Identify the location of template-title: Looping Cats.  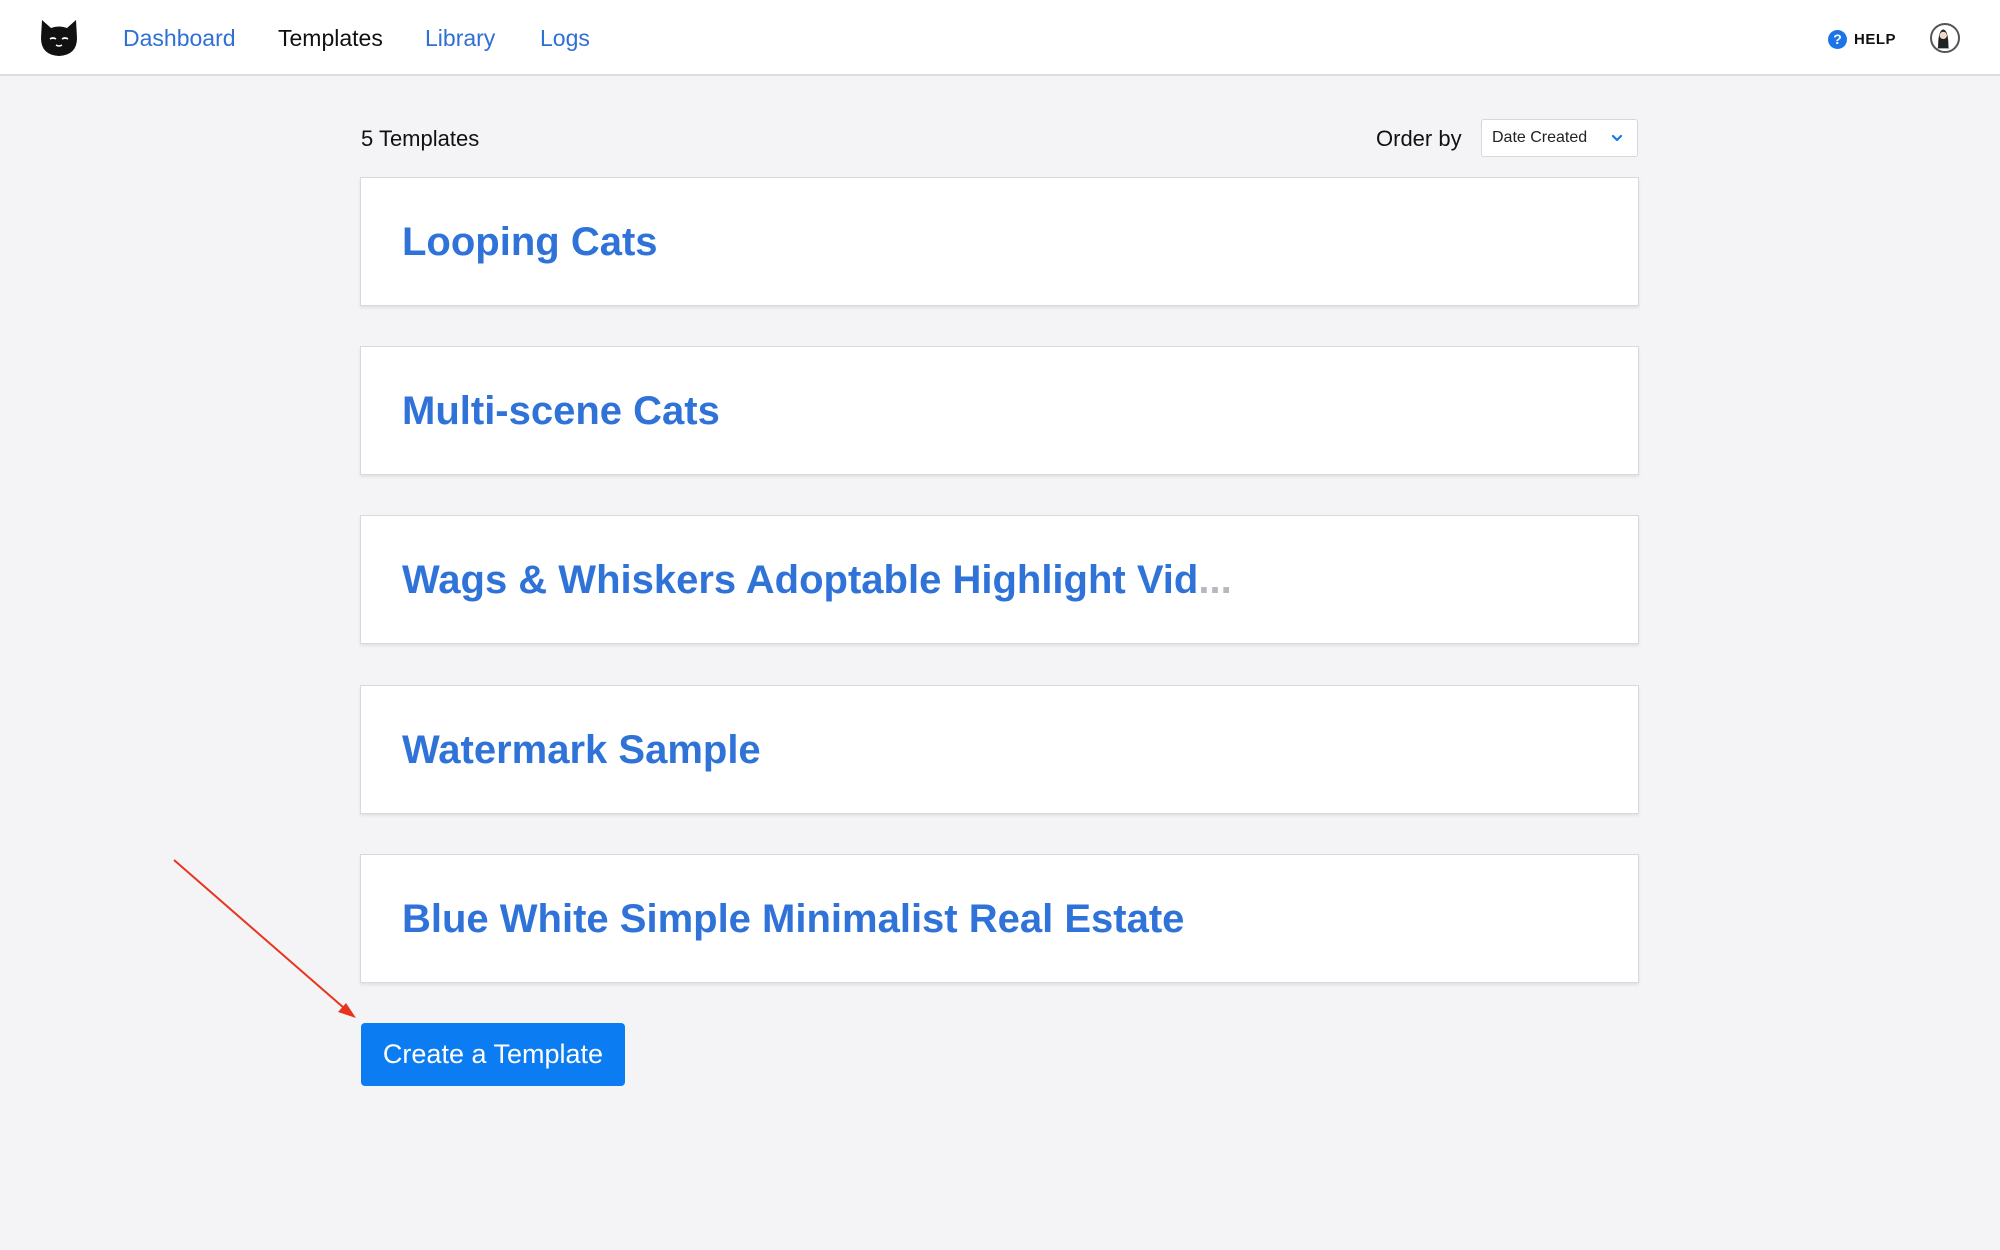
(530, 242).